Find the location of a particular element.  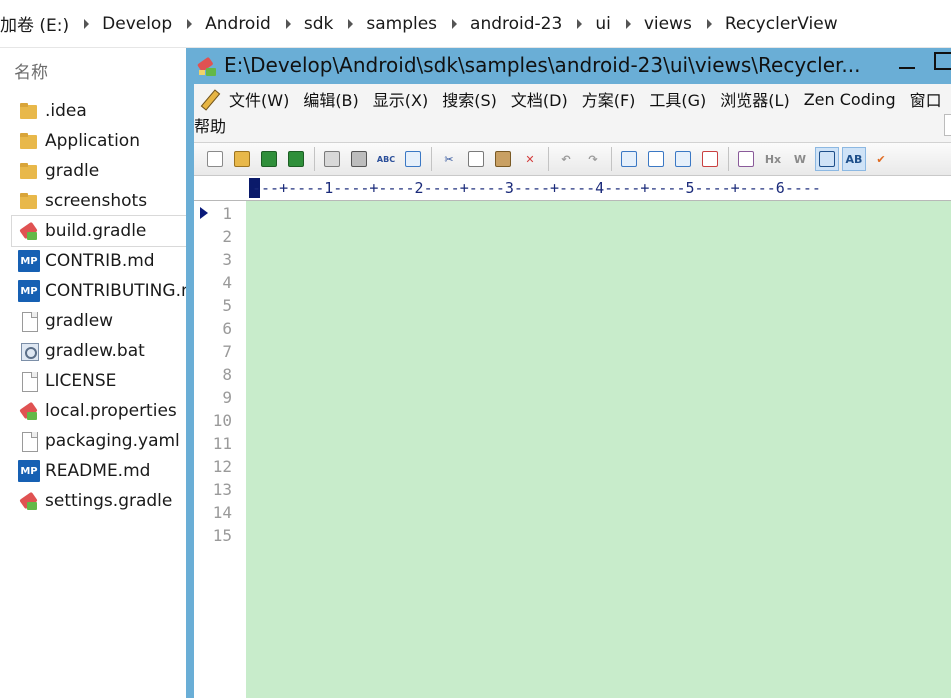

breadcrumb-item: 加卷 (E:) is located at coordinates (34, 23).